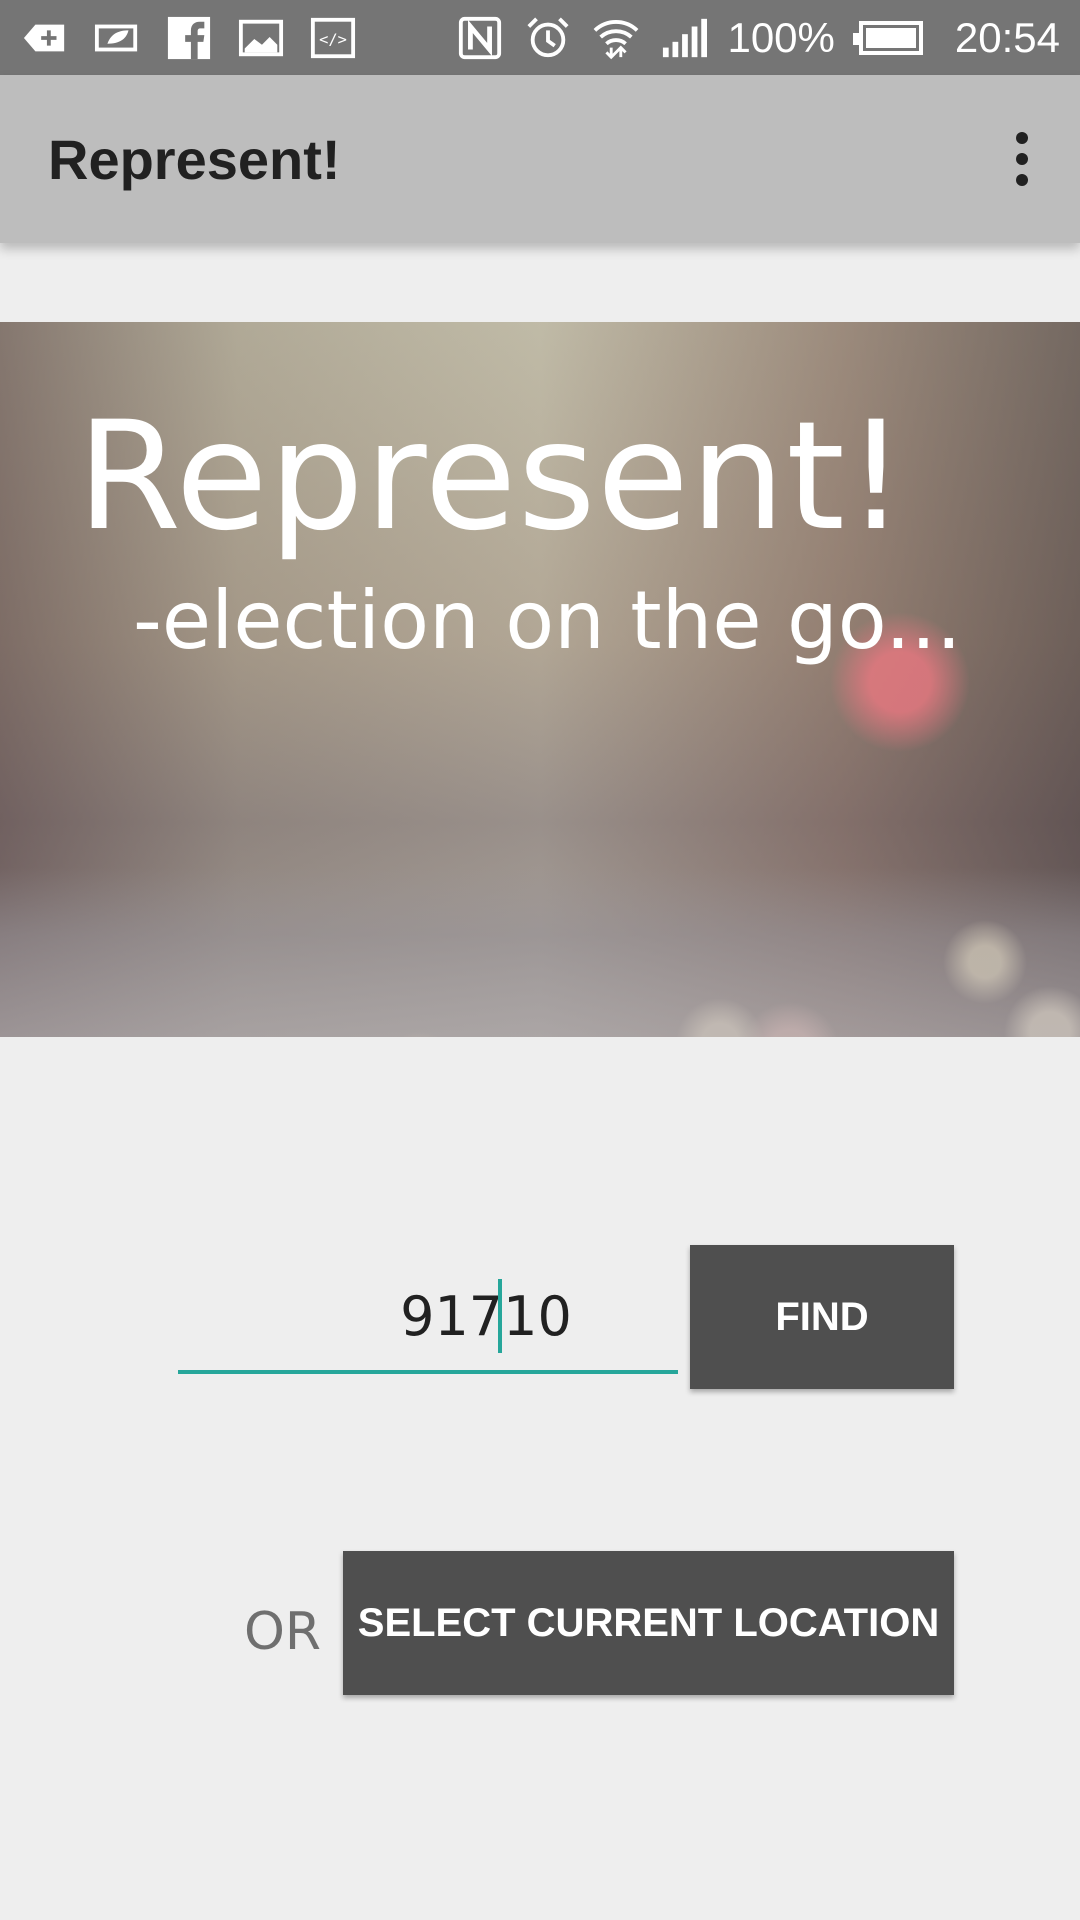  What do you see at coordinates (261, 38) in the screenshot?
I see `gallery-icon` at bounding box center [261, 38].